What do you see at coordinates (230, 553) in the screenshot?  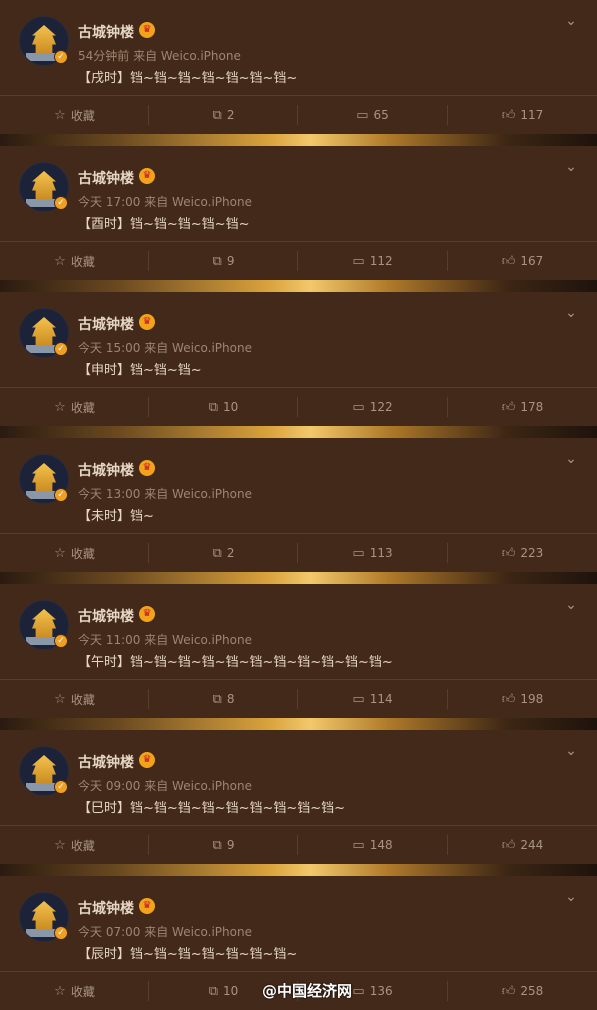 I see `repost-count: 2` at bounding box center [230, 553].